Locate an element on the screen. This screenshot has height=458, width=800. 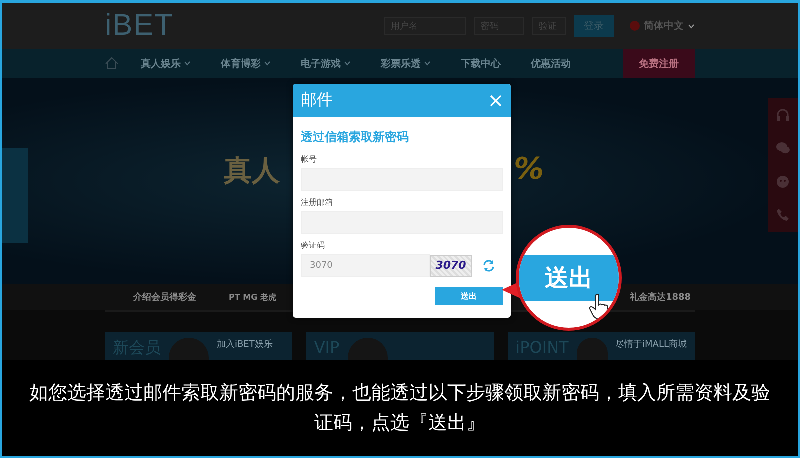
nav-item: 优惠活动 is located at coordinates (551, 63).